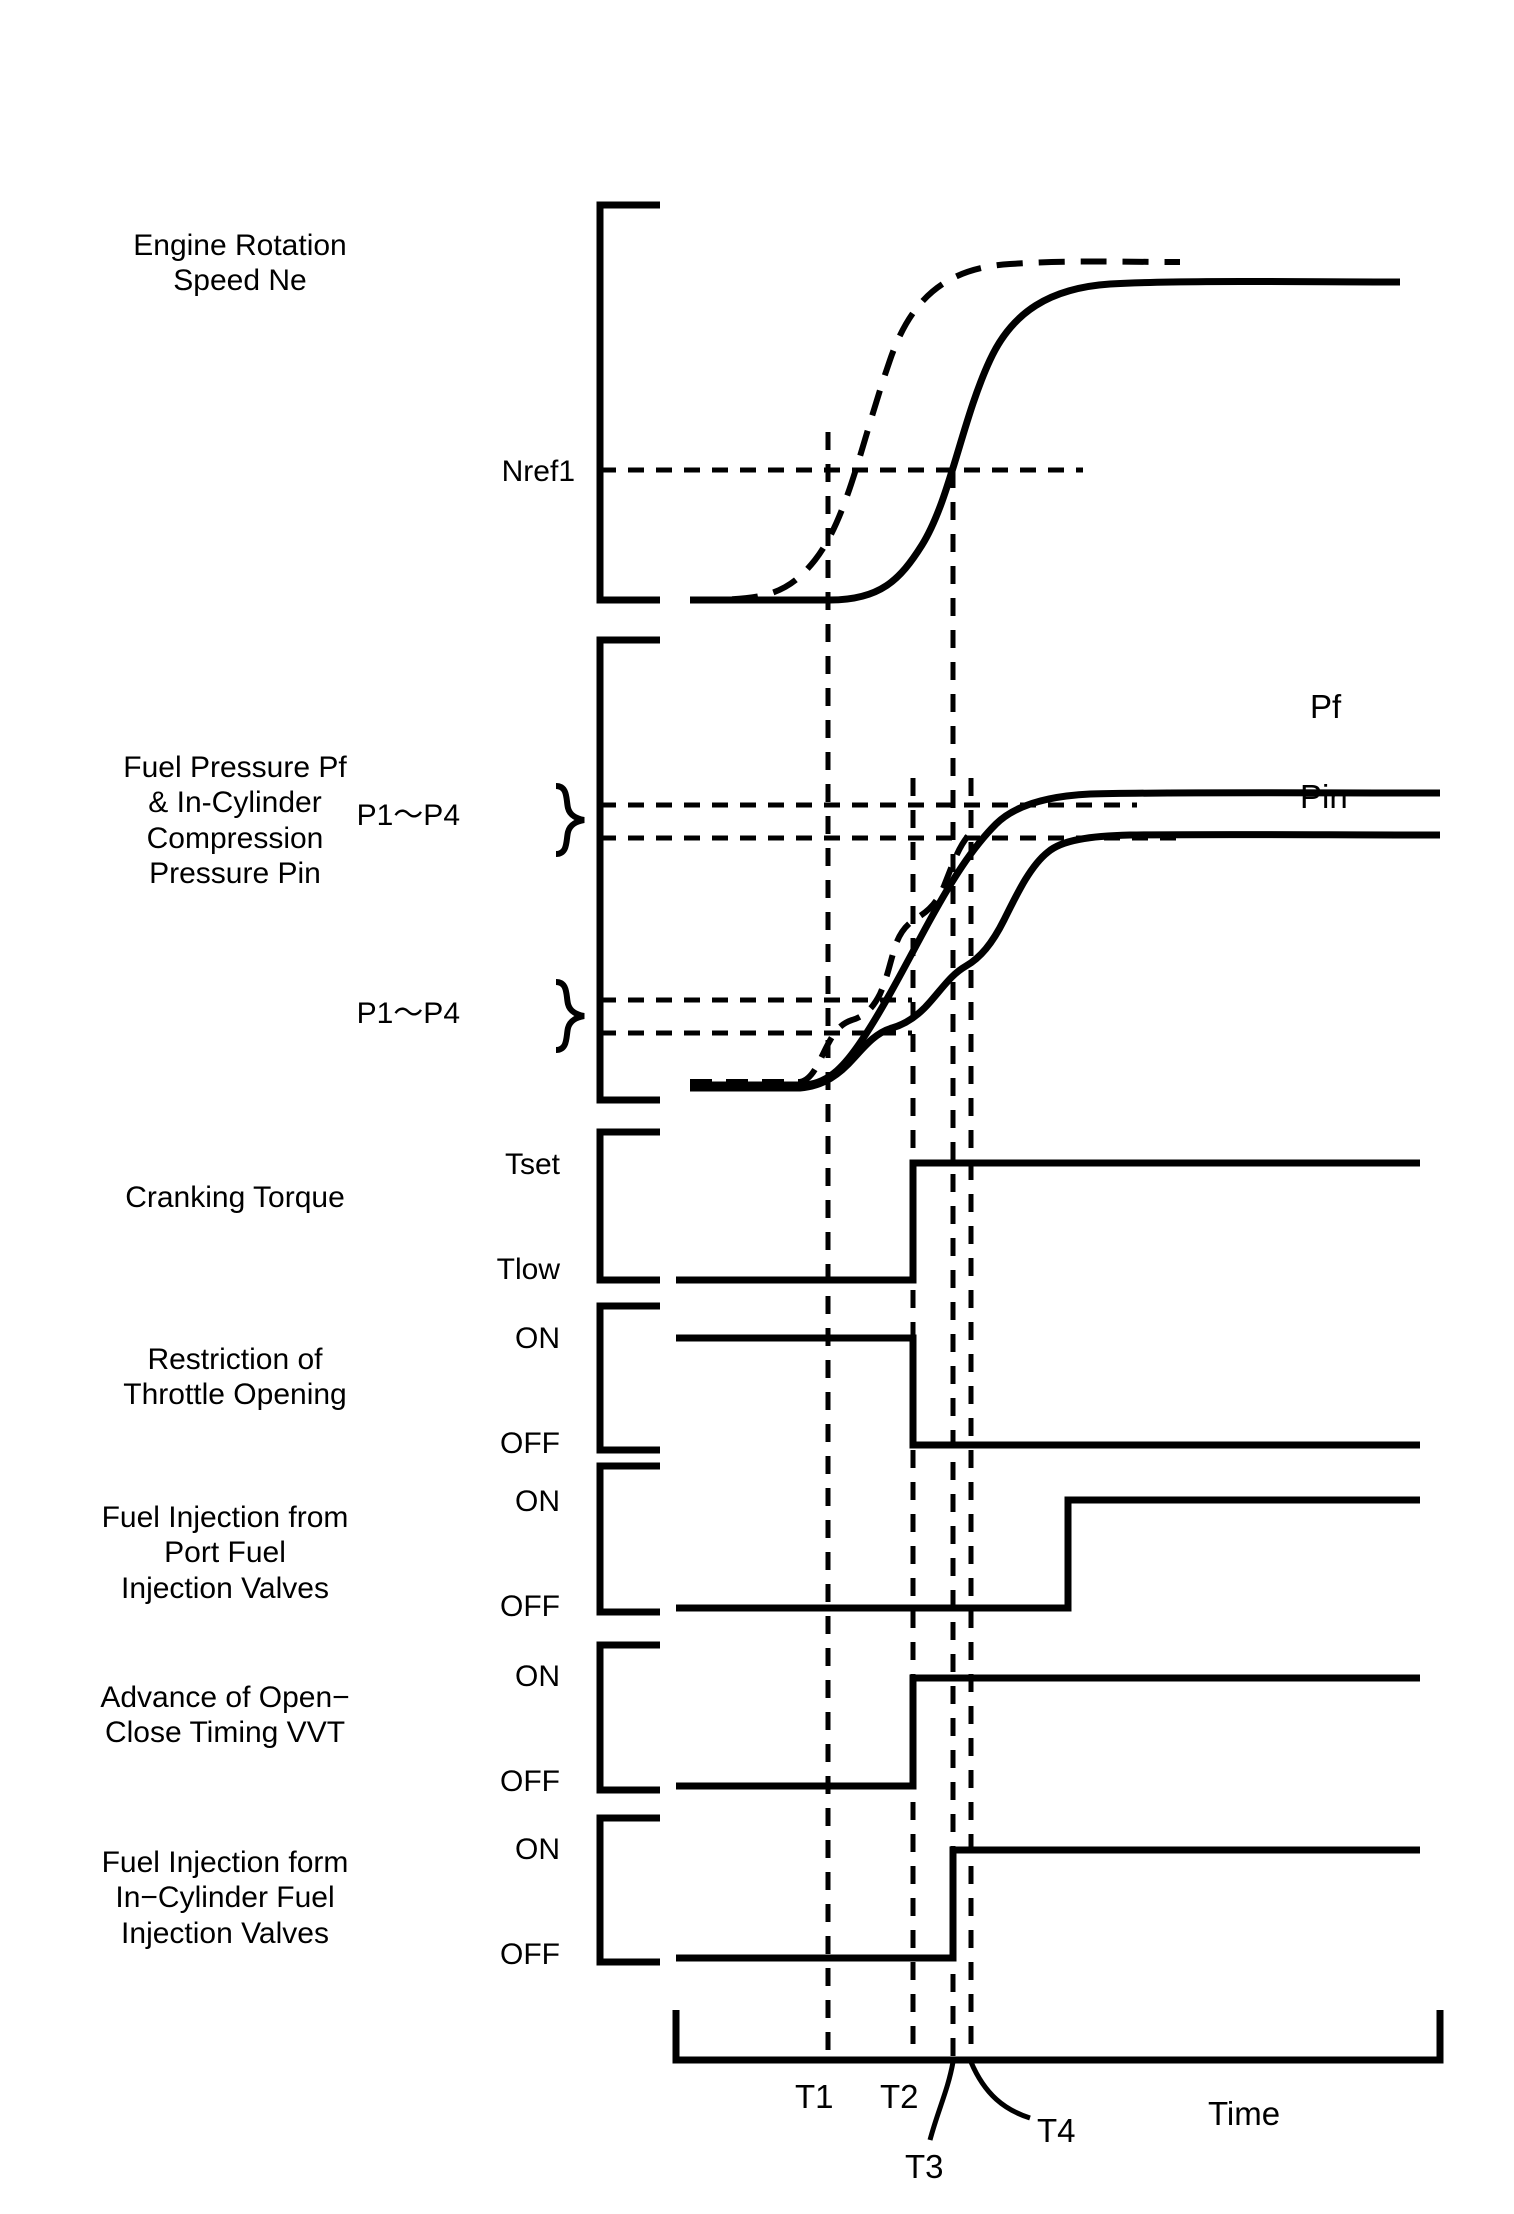  I want to click on ne-reference-curve, so click(935, 430).